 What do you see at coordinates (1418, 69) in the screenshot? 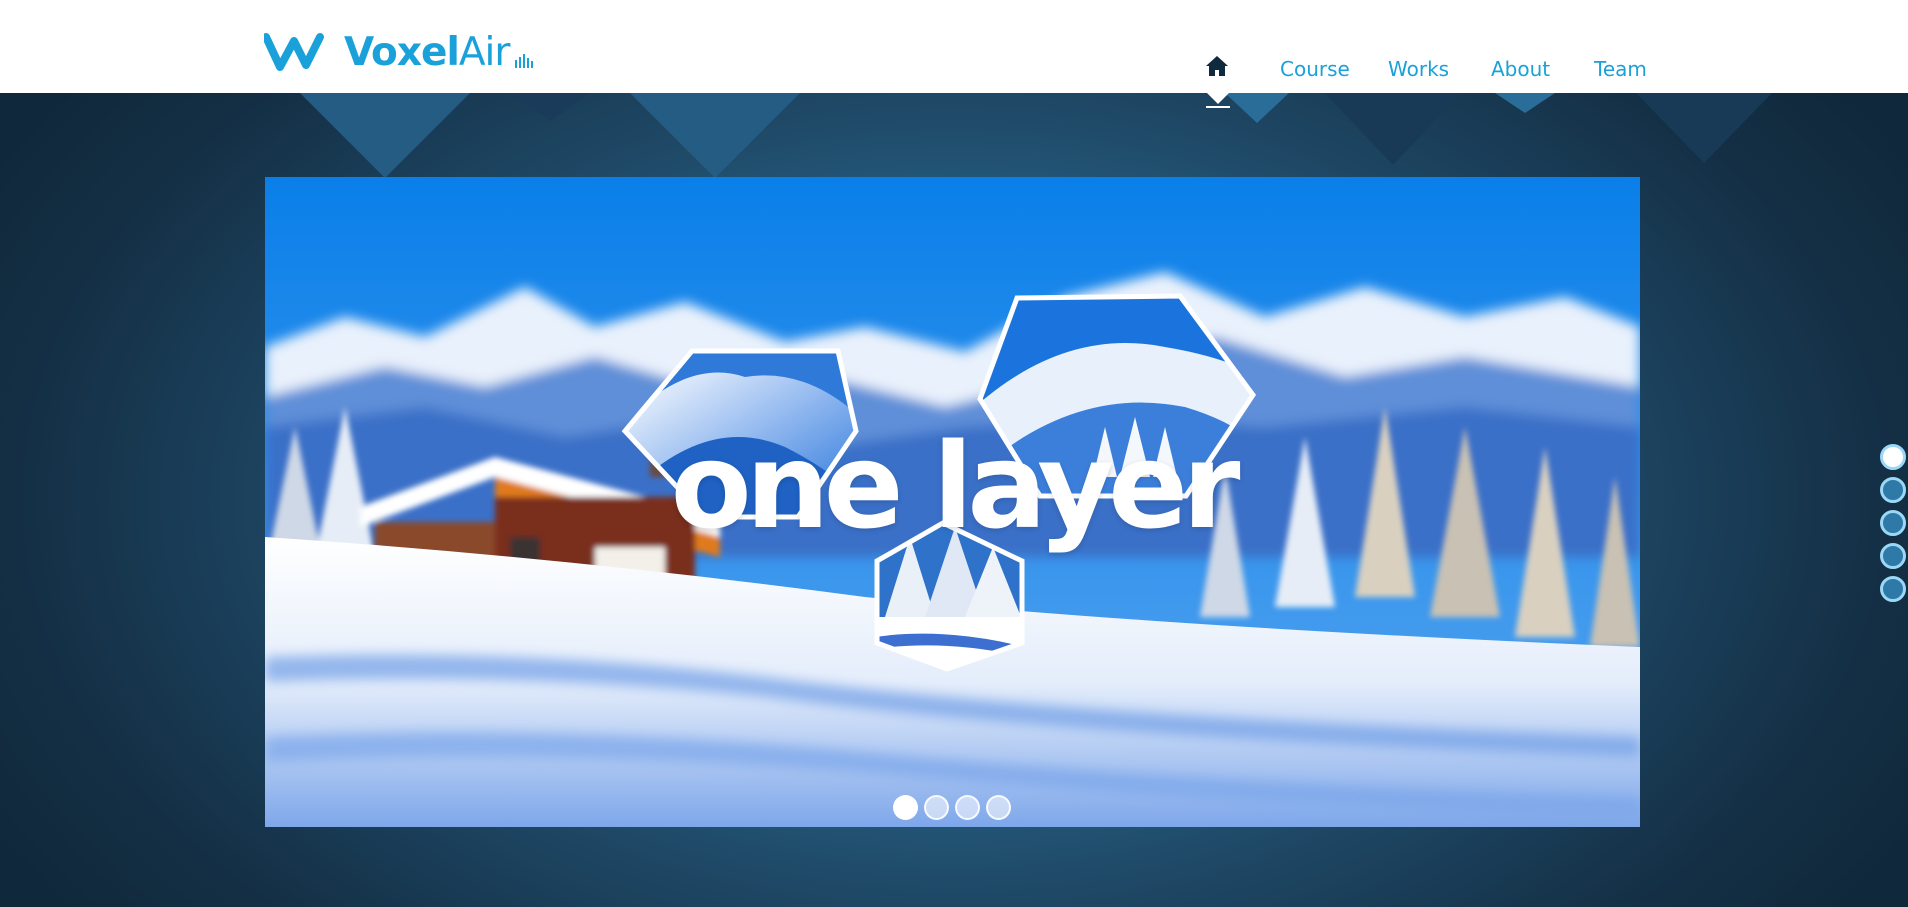
I see `nav-works: Works` at bounding box center [1418, 69].